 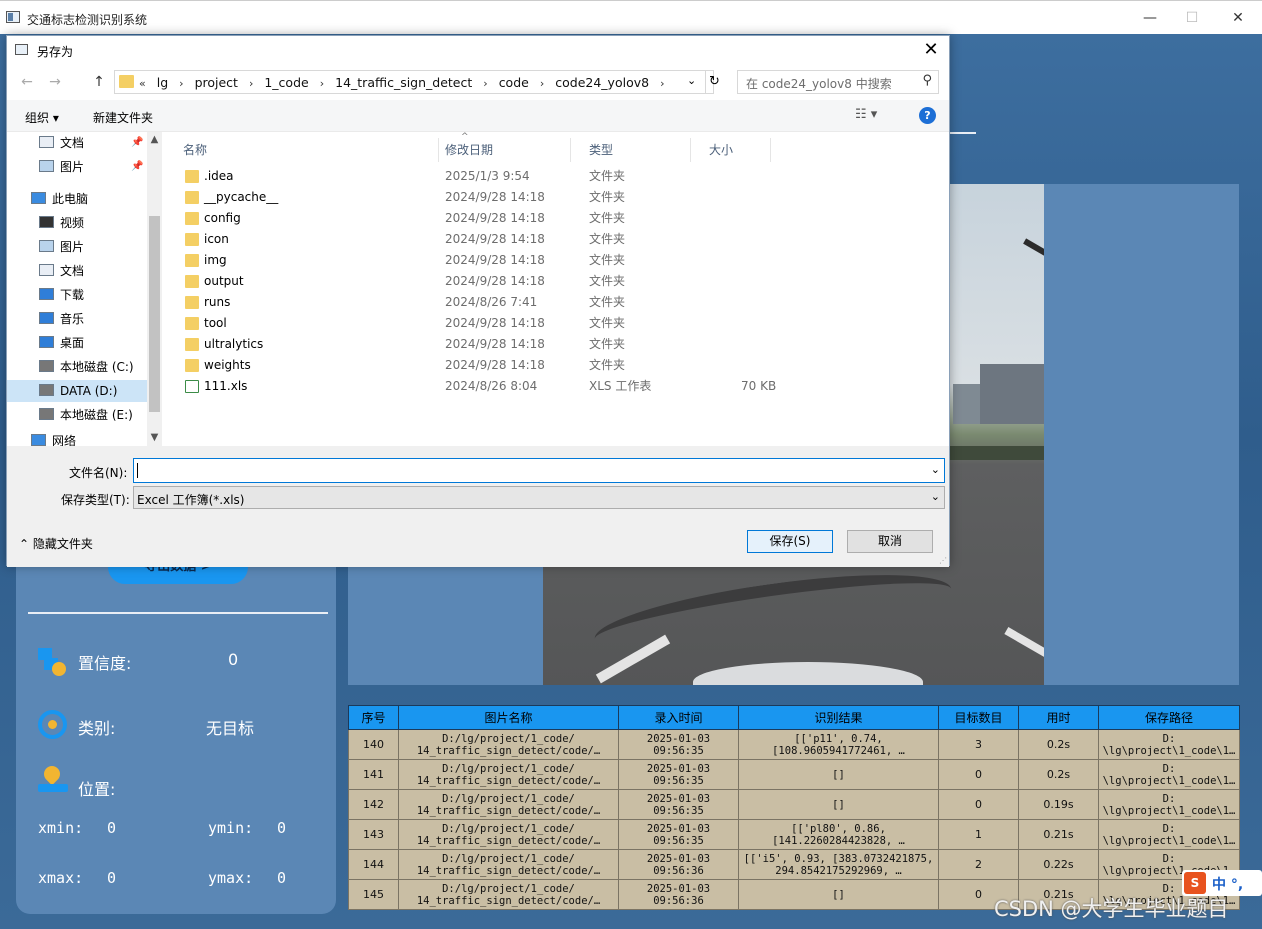 What do you see at coordinates (77, 295) in the screenshot?
I see `nav-item: 下载` at bounding box center [77, 295].